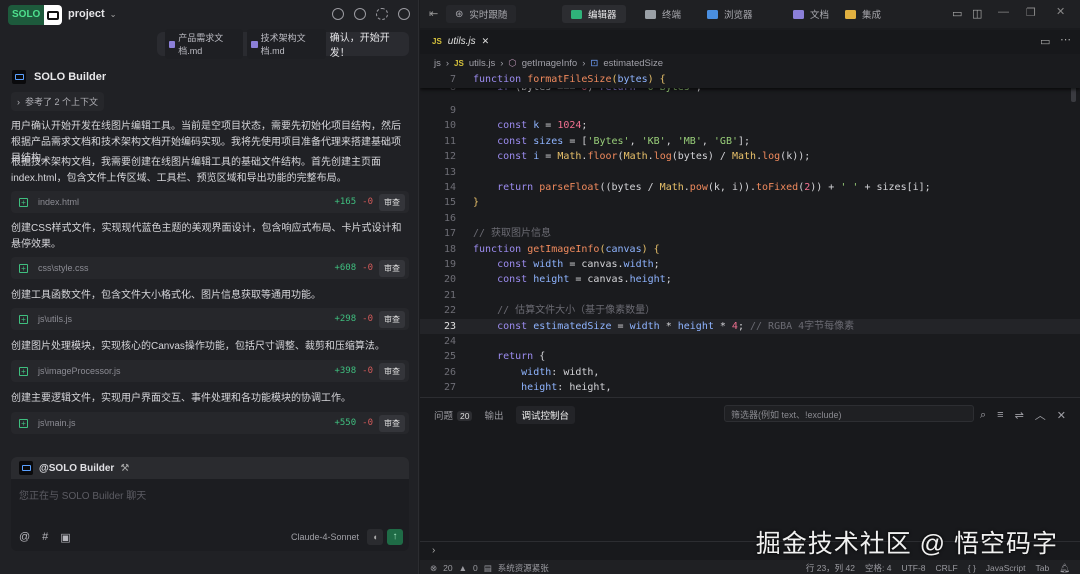 This screenshot has height=574, width=1080. I want to click on model-selector: Claude-4-Sonnet, so click(325, 537).